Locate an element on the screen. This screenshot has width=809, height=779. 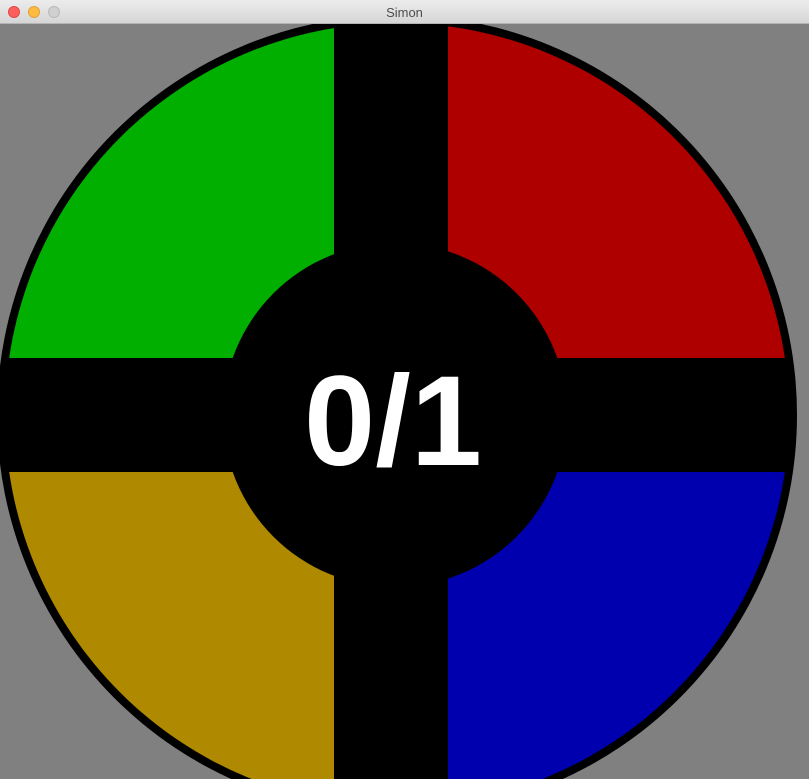
window-title: Simon is located at coordinates (404, 12).